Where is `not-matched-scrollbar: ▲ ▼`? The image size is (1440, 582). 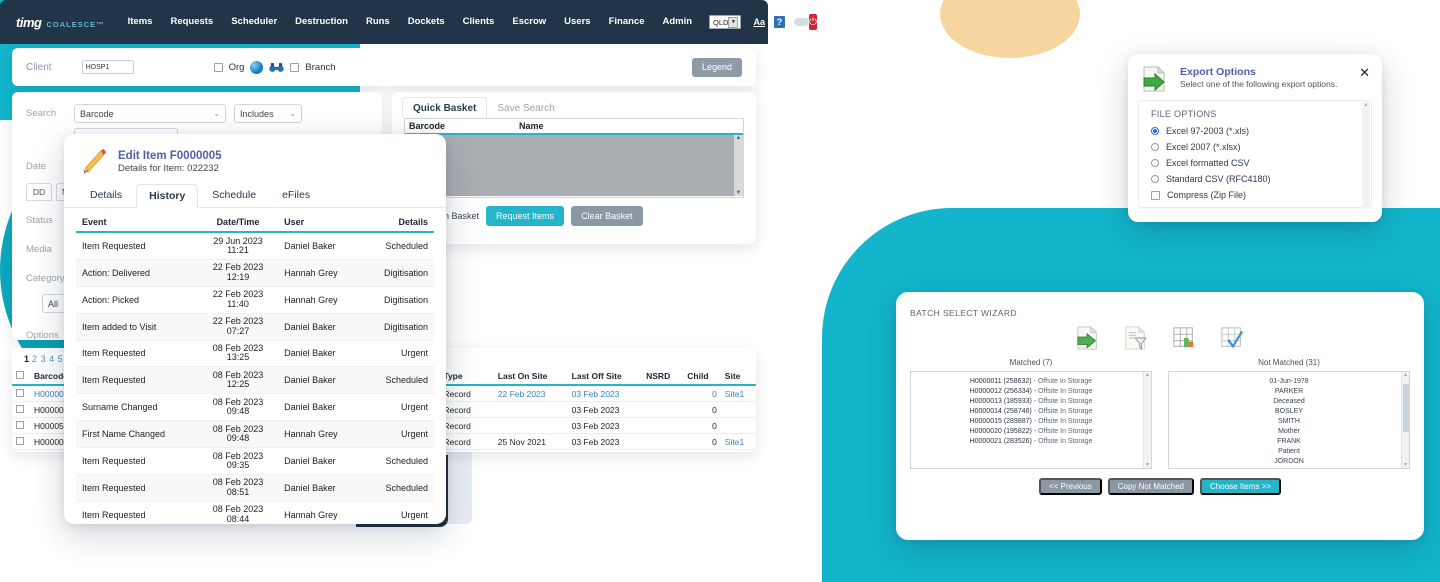
not-matched-scrollbar: ▲ ▼ is located at coordinates (1405, 420).